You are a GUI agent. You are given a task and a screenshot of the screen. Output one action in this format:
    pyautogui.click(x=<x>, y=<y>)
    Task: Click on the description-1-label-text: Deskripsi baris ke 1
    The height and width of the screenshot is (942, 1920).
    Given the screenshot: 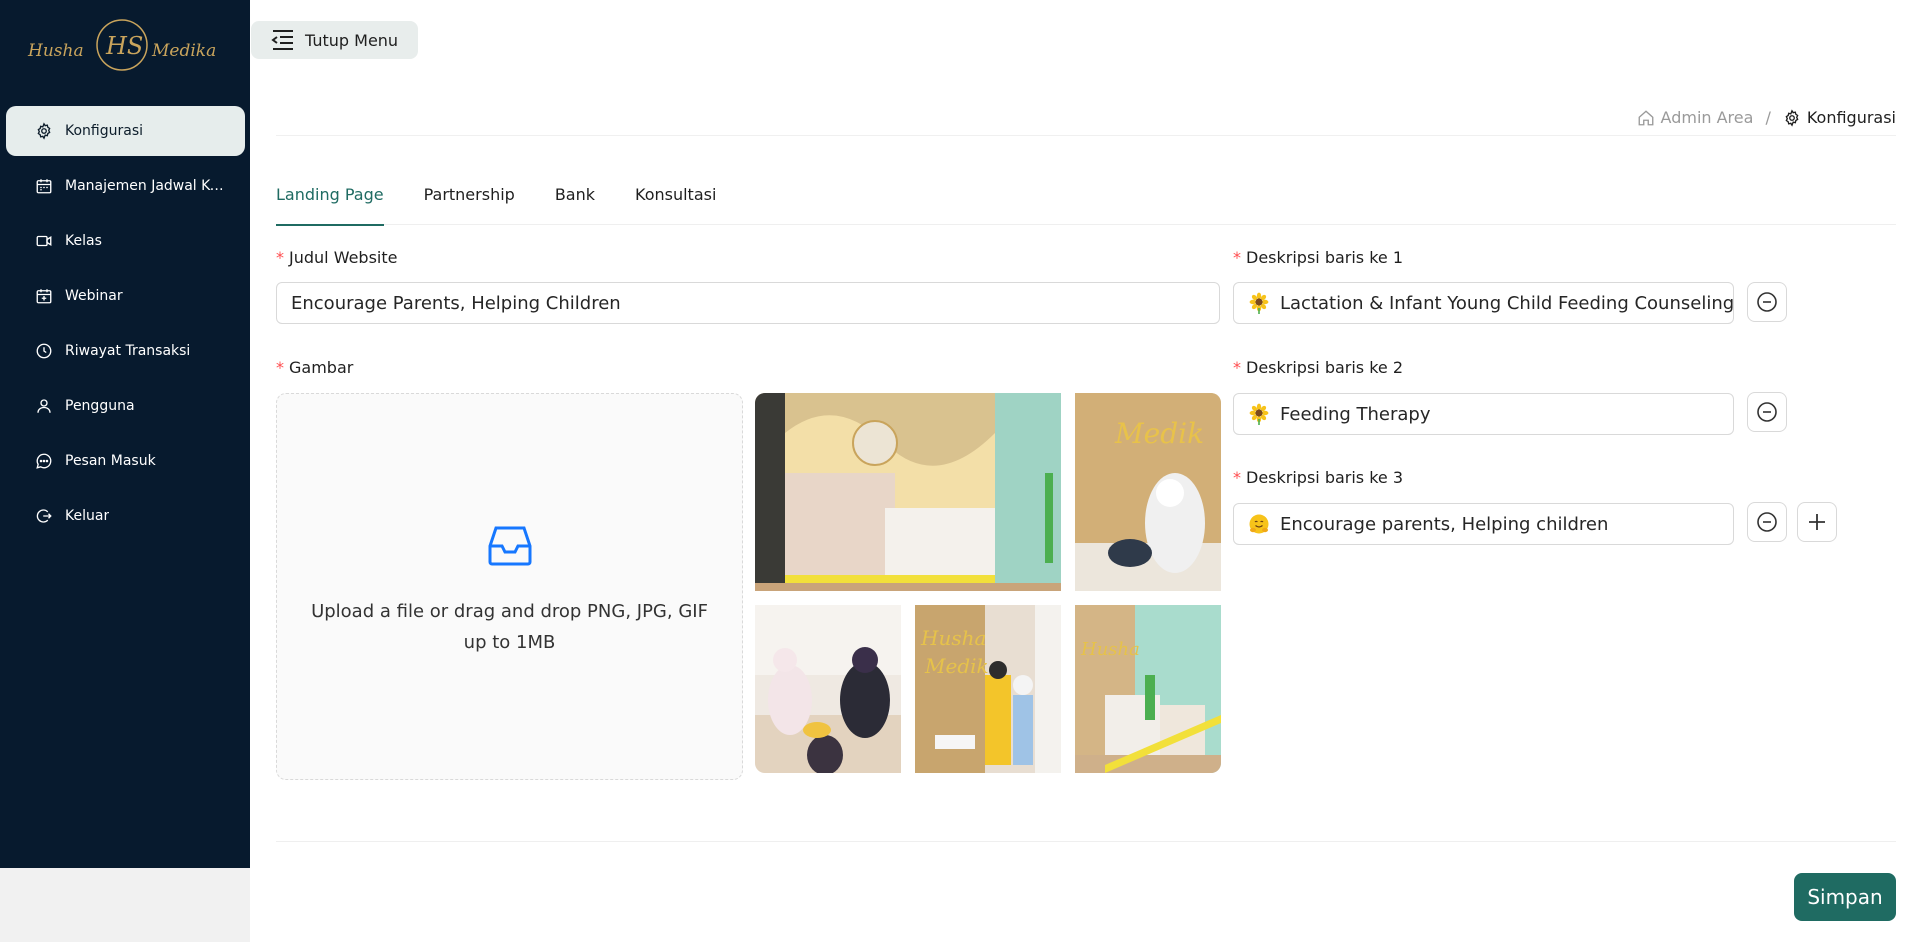 What is the action you would take?
    pyautogui.click(x=1325, y=257)
    